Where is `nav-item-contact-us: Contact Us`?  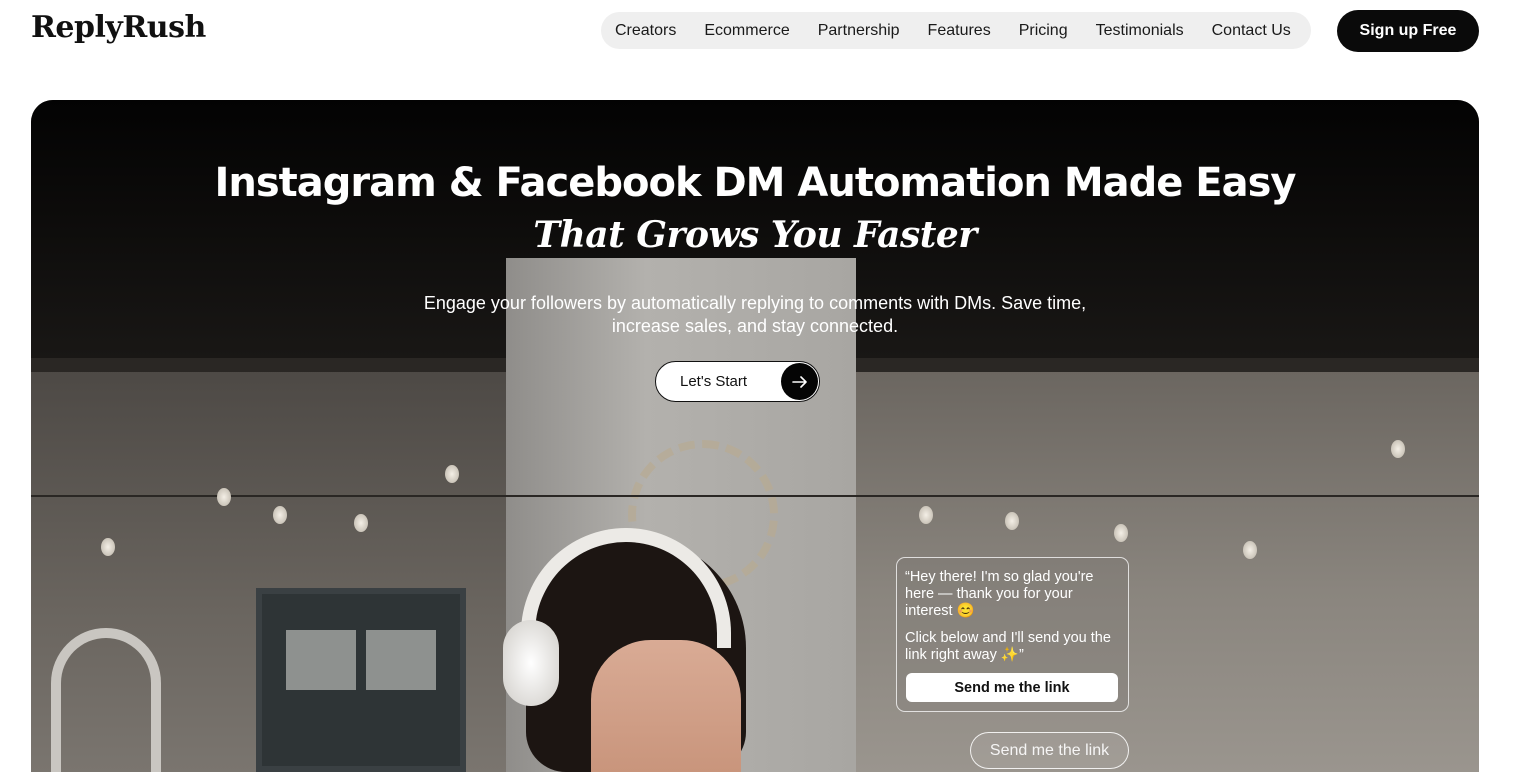
nav-item-contact-us: Contact Us is located at coordinates (1251, 31).